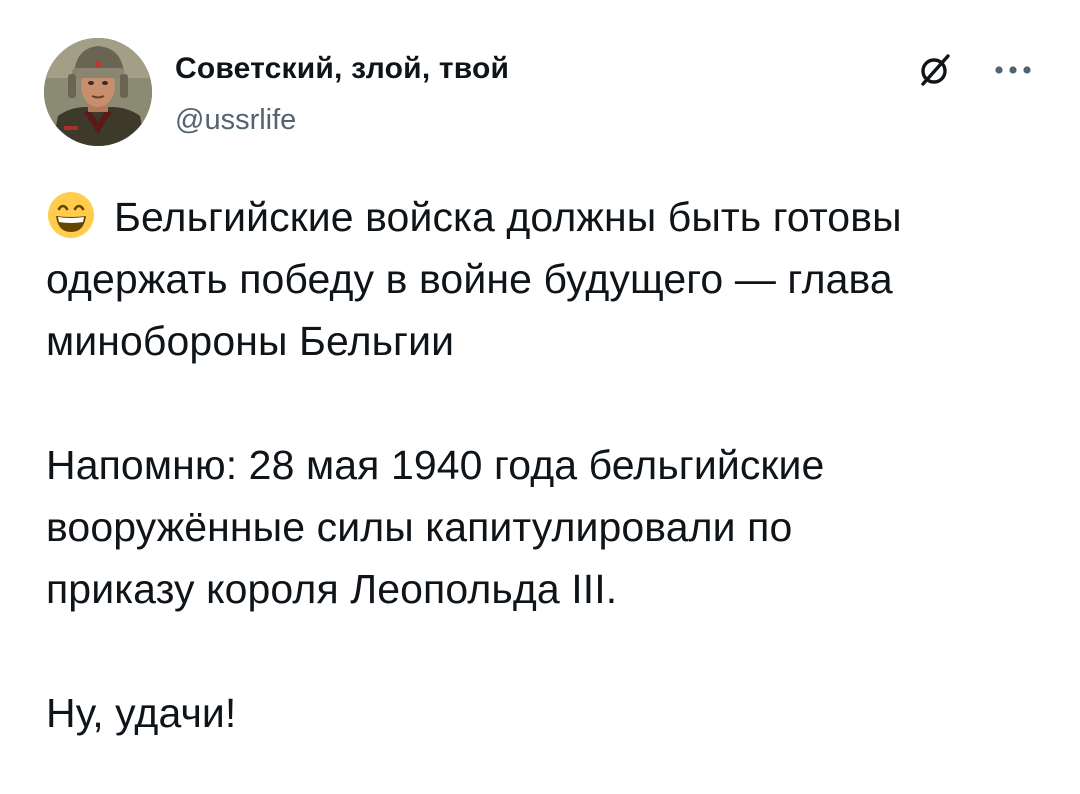 Image resolution: width=1080 pixels, height=794 pixels. I want to click on tweet-line-7: Ну, удачи!, so click(141, 713).